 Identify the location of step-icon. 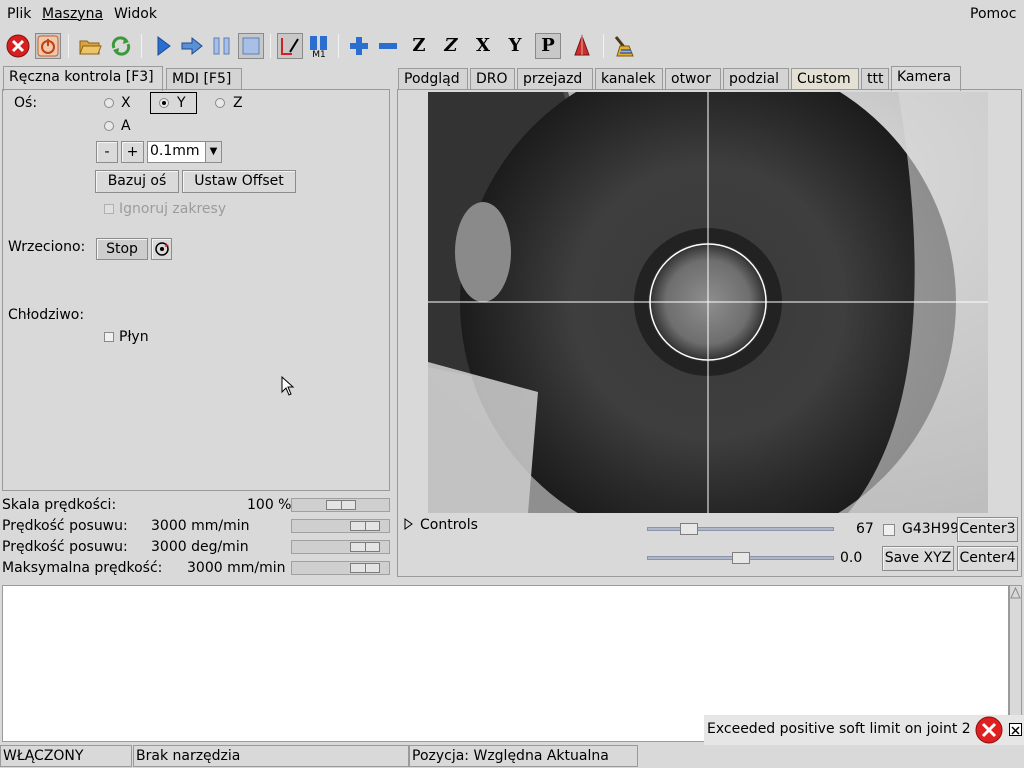
(192, 46).